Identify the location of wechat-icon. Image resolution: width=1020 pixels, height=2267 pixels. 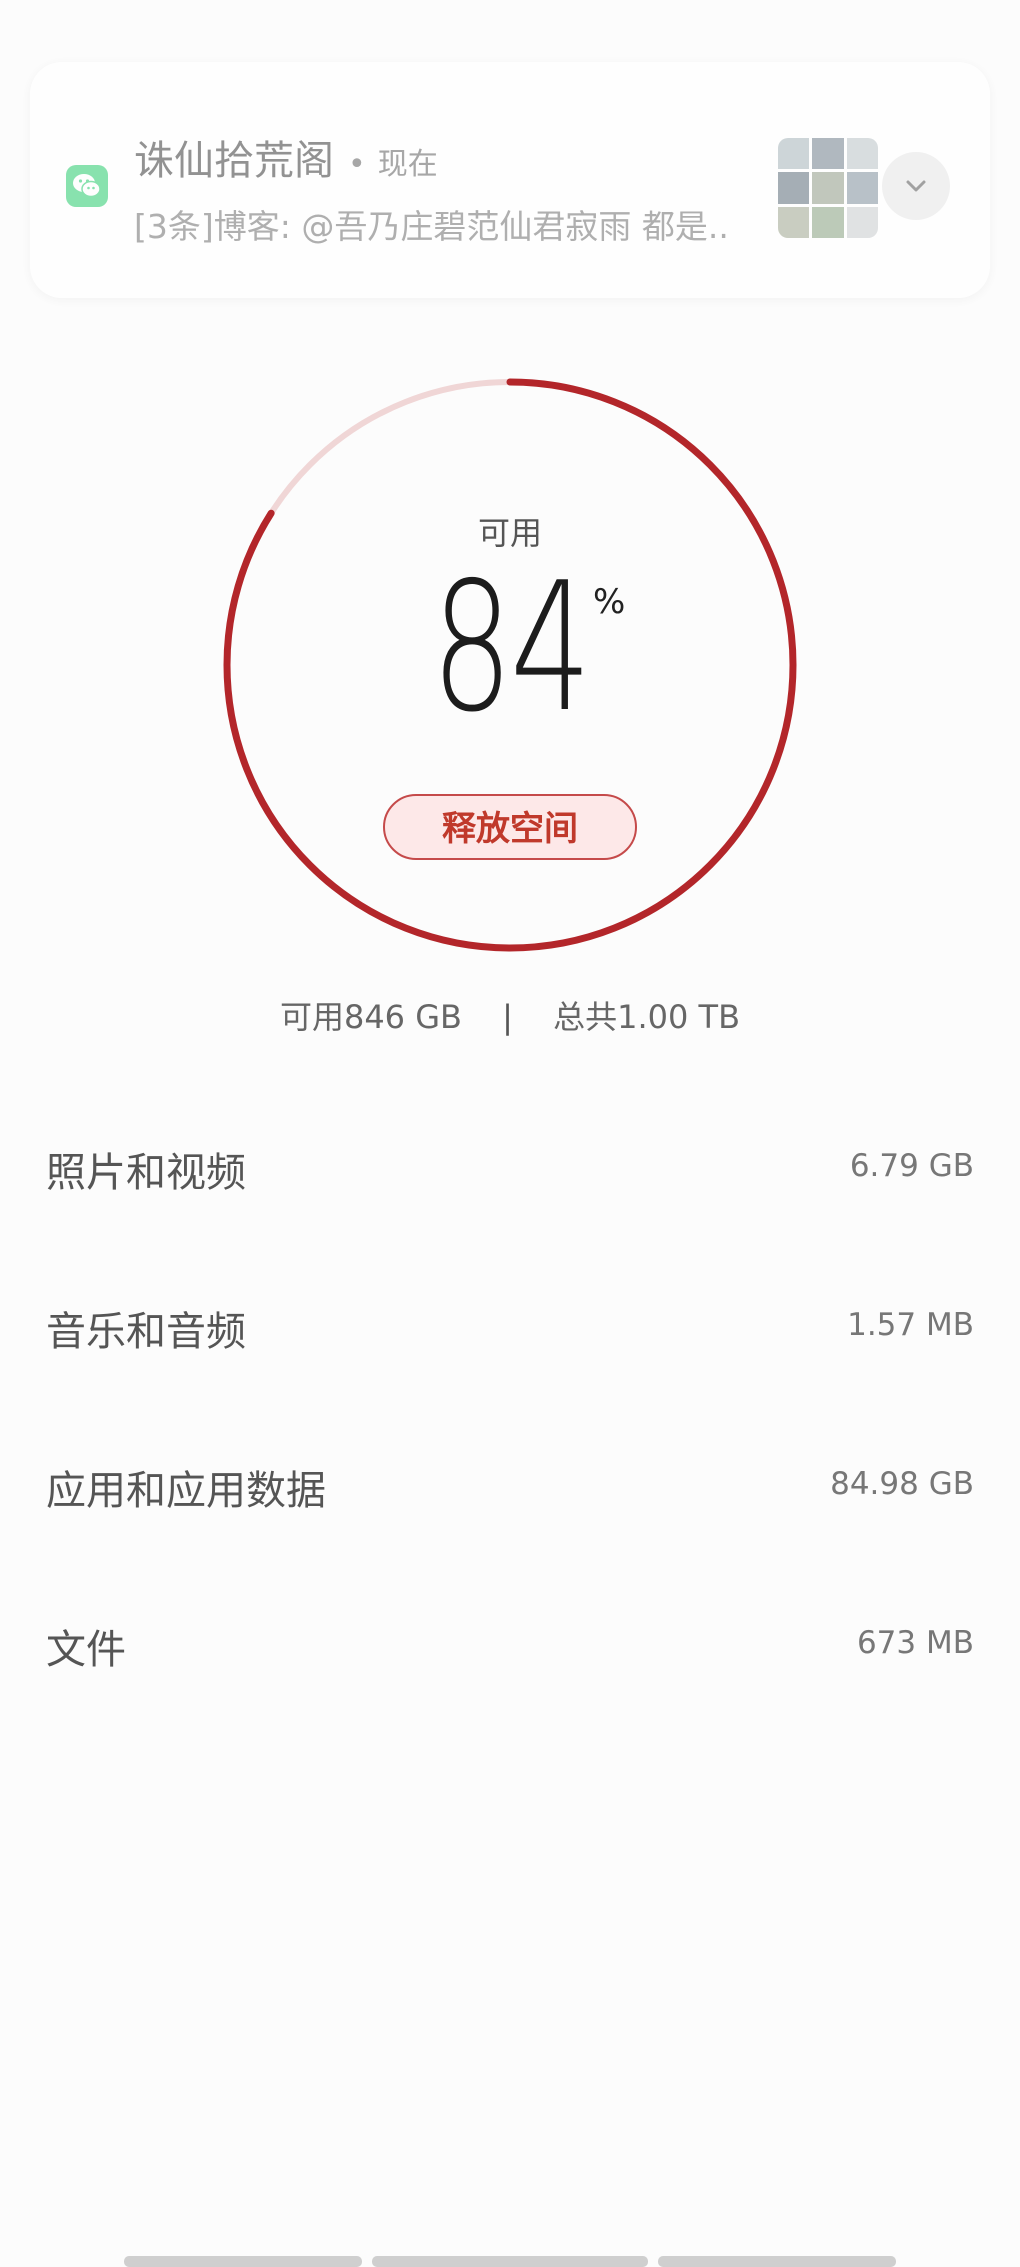
(87, 186).